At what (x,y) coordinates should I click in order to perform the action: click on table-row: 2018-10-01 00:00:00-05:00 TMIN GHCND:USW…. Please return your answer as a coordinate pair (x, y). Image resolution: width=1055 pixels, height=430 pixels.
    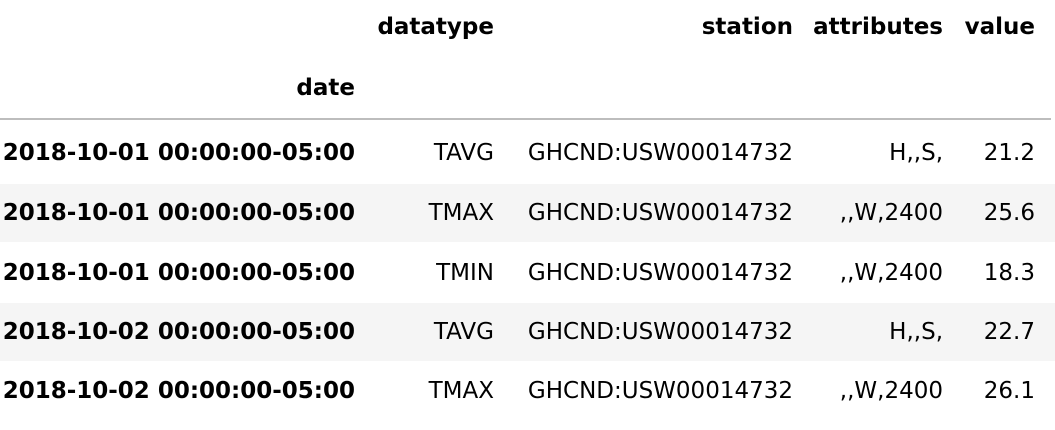
    Looking at the image, I should click on (527, 273).